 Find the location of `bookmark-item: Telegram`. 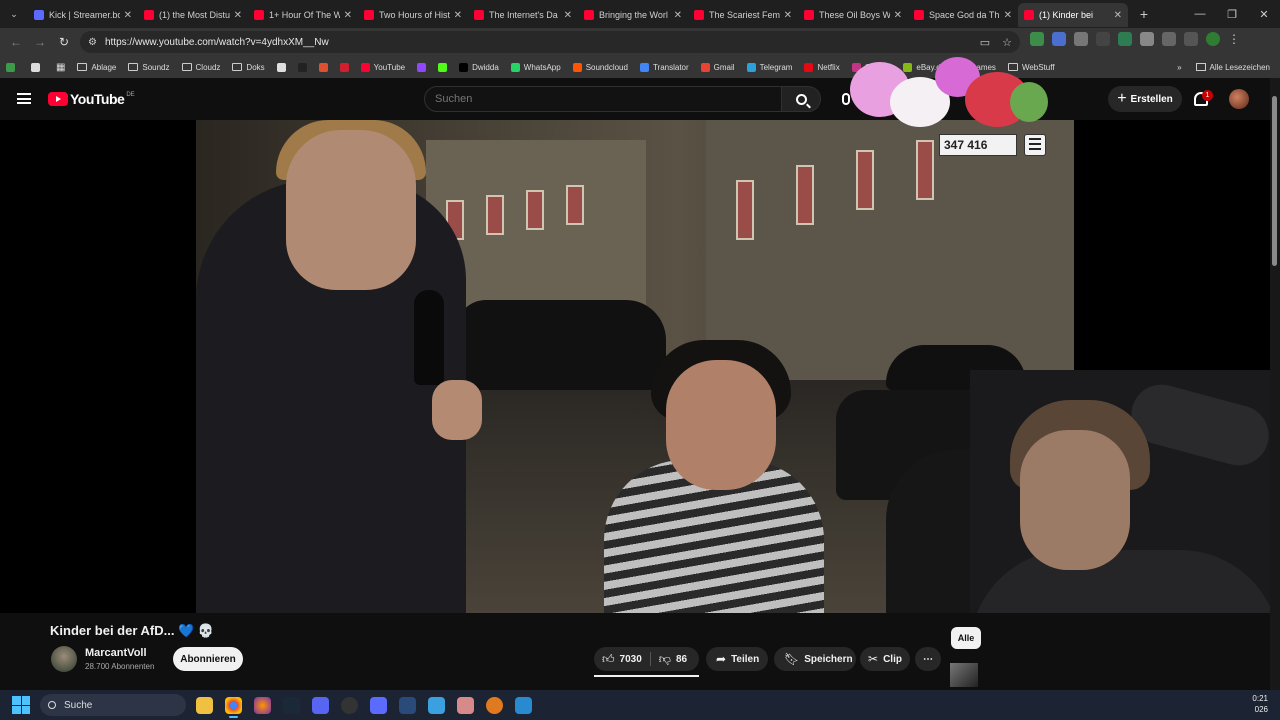

bookmark-item: Telegram is located at coordinates (769, 67).